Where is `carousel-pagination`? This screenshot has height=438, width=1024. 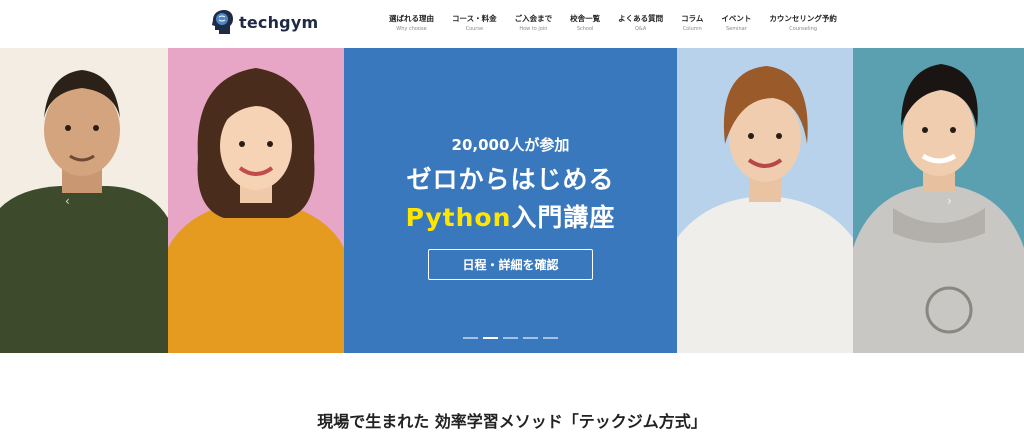 carousel-pagination is located at coordinates (510, 338).